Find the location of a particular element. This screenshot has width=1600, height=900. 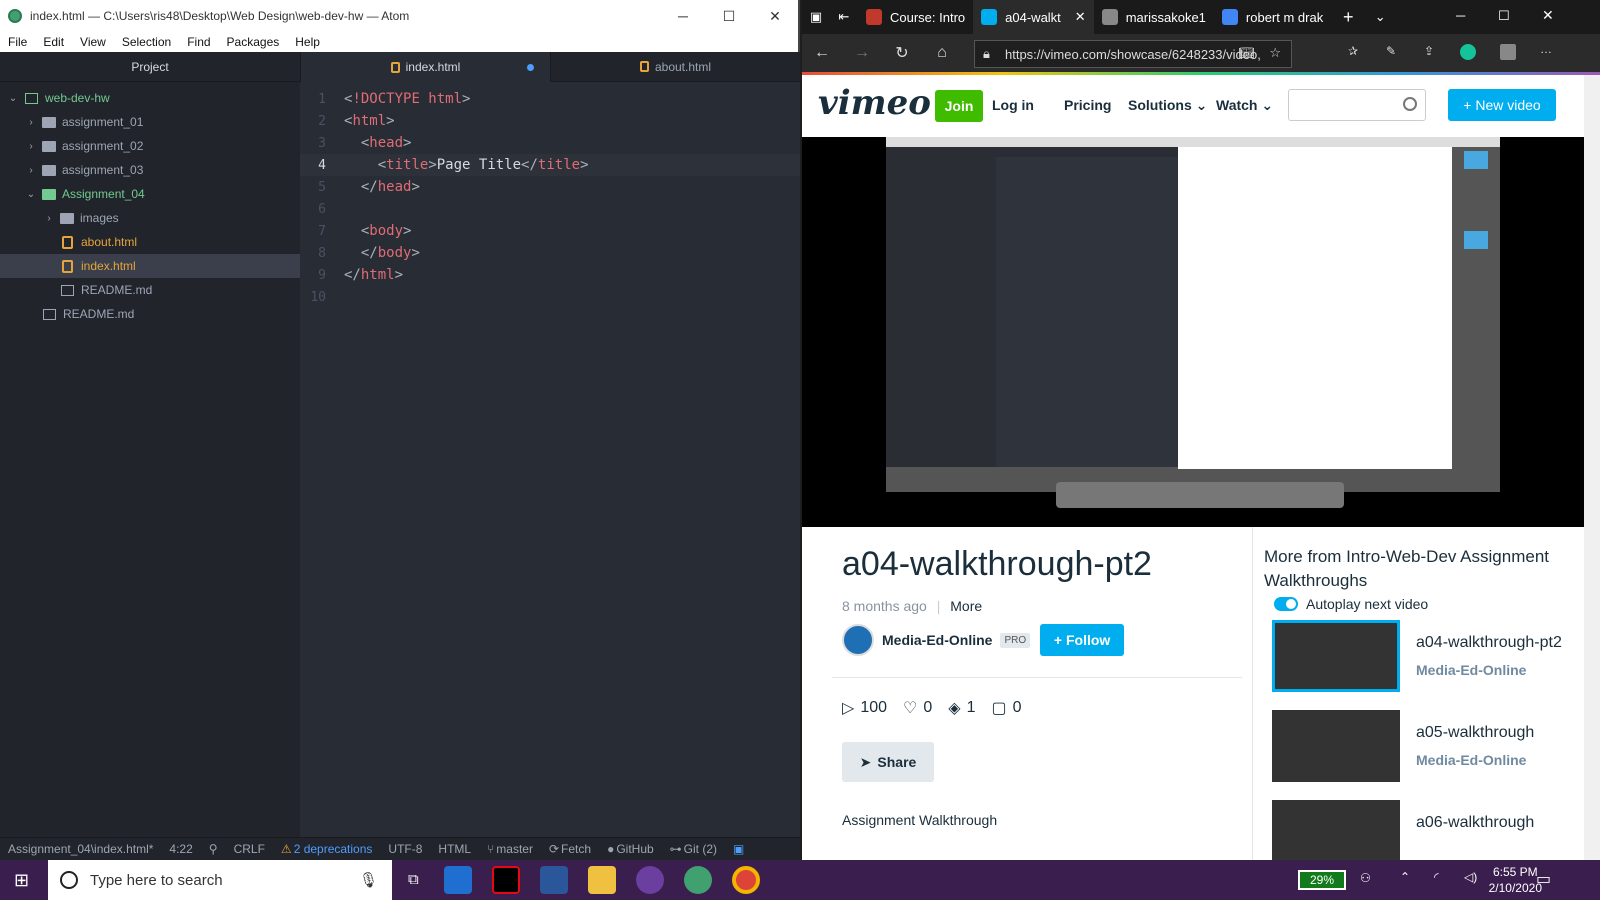

related-video-title: a06-walkthrough is located at coordinates (1475, 823).